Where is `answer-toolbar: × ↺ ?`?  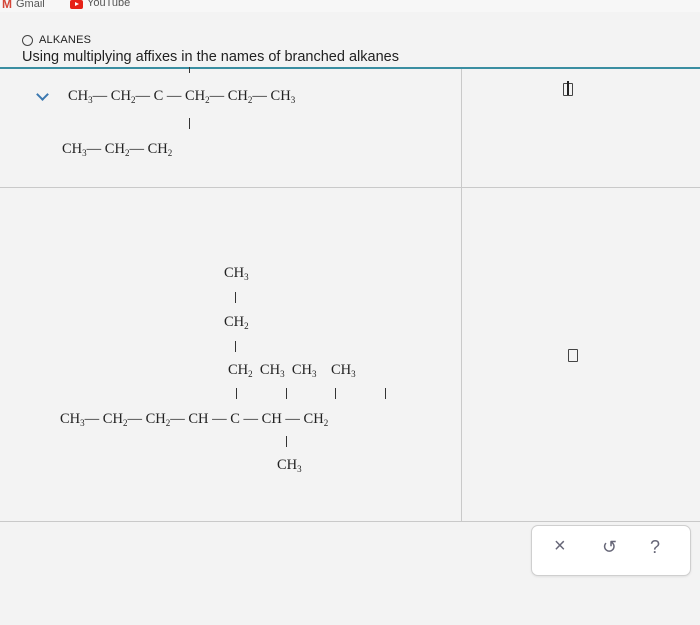 answer-toolbar: × ↺ ? is located at coordinates (611, 550).